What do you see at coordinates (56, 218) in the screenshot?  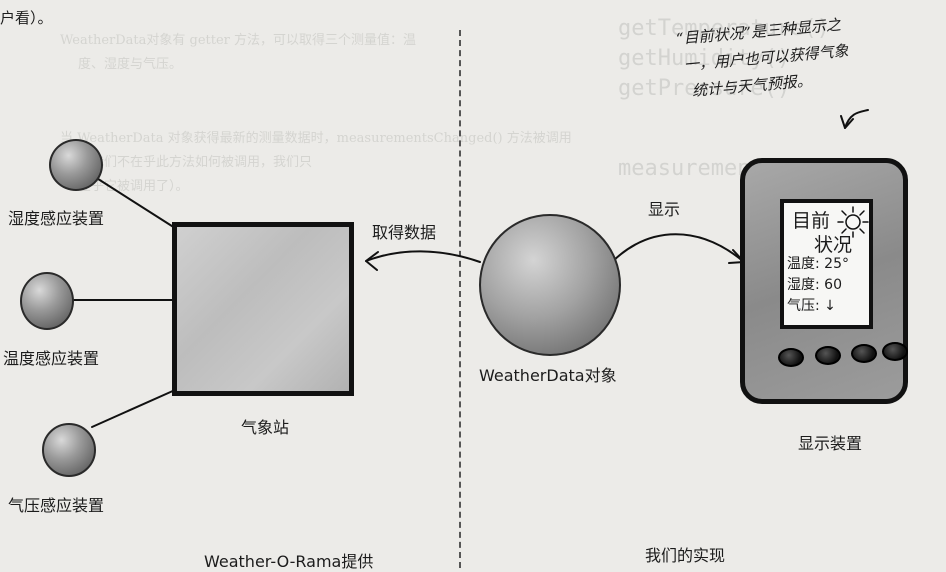 I see `humidity-sensor-label: 湿度感应装置` at bounding box center [56, 218].